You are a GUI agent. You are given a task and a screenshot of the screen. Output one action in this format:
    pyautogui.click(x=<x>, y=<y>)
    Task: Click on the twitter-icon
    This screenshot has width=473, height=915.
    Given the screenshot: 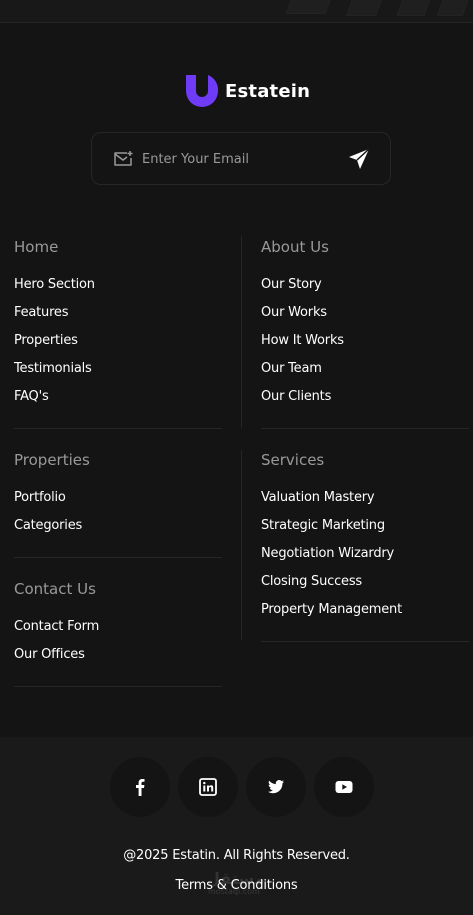 What is the action you would take?
    pyautogui.click(x=276, y=787)
    